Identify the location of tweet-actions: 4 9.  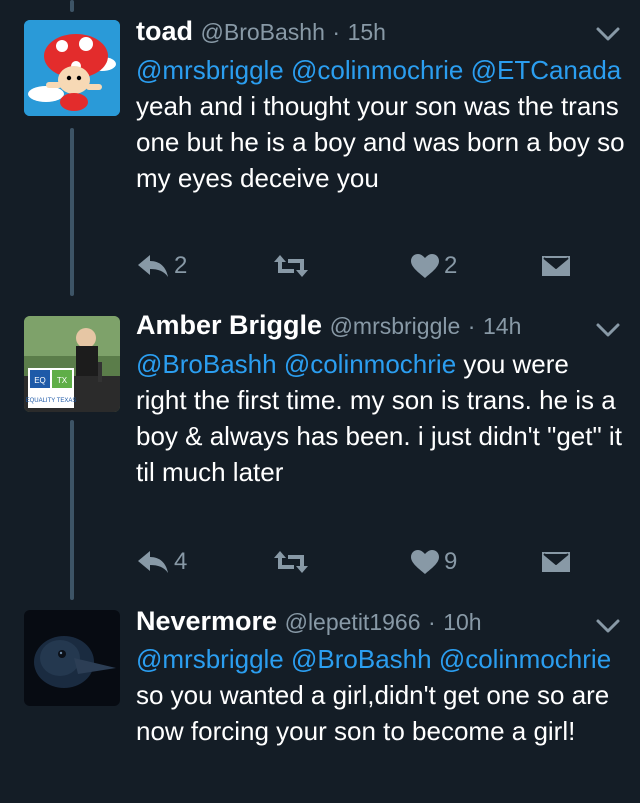
(376, 562).